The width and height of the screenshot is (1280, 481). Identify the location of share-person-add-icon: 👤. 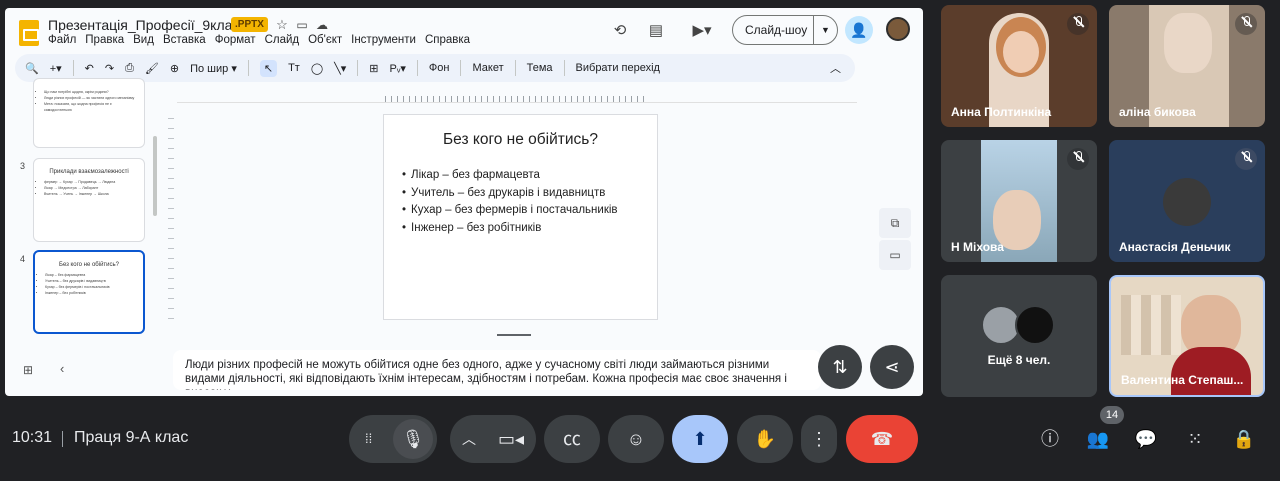
(859, 30).